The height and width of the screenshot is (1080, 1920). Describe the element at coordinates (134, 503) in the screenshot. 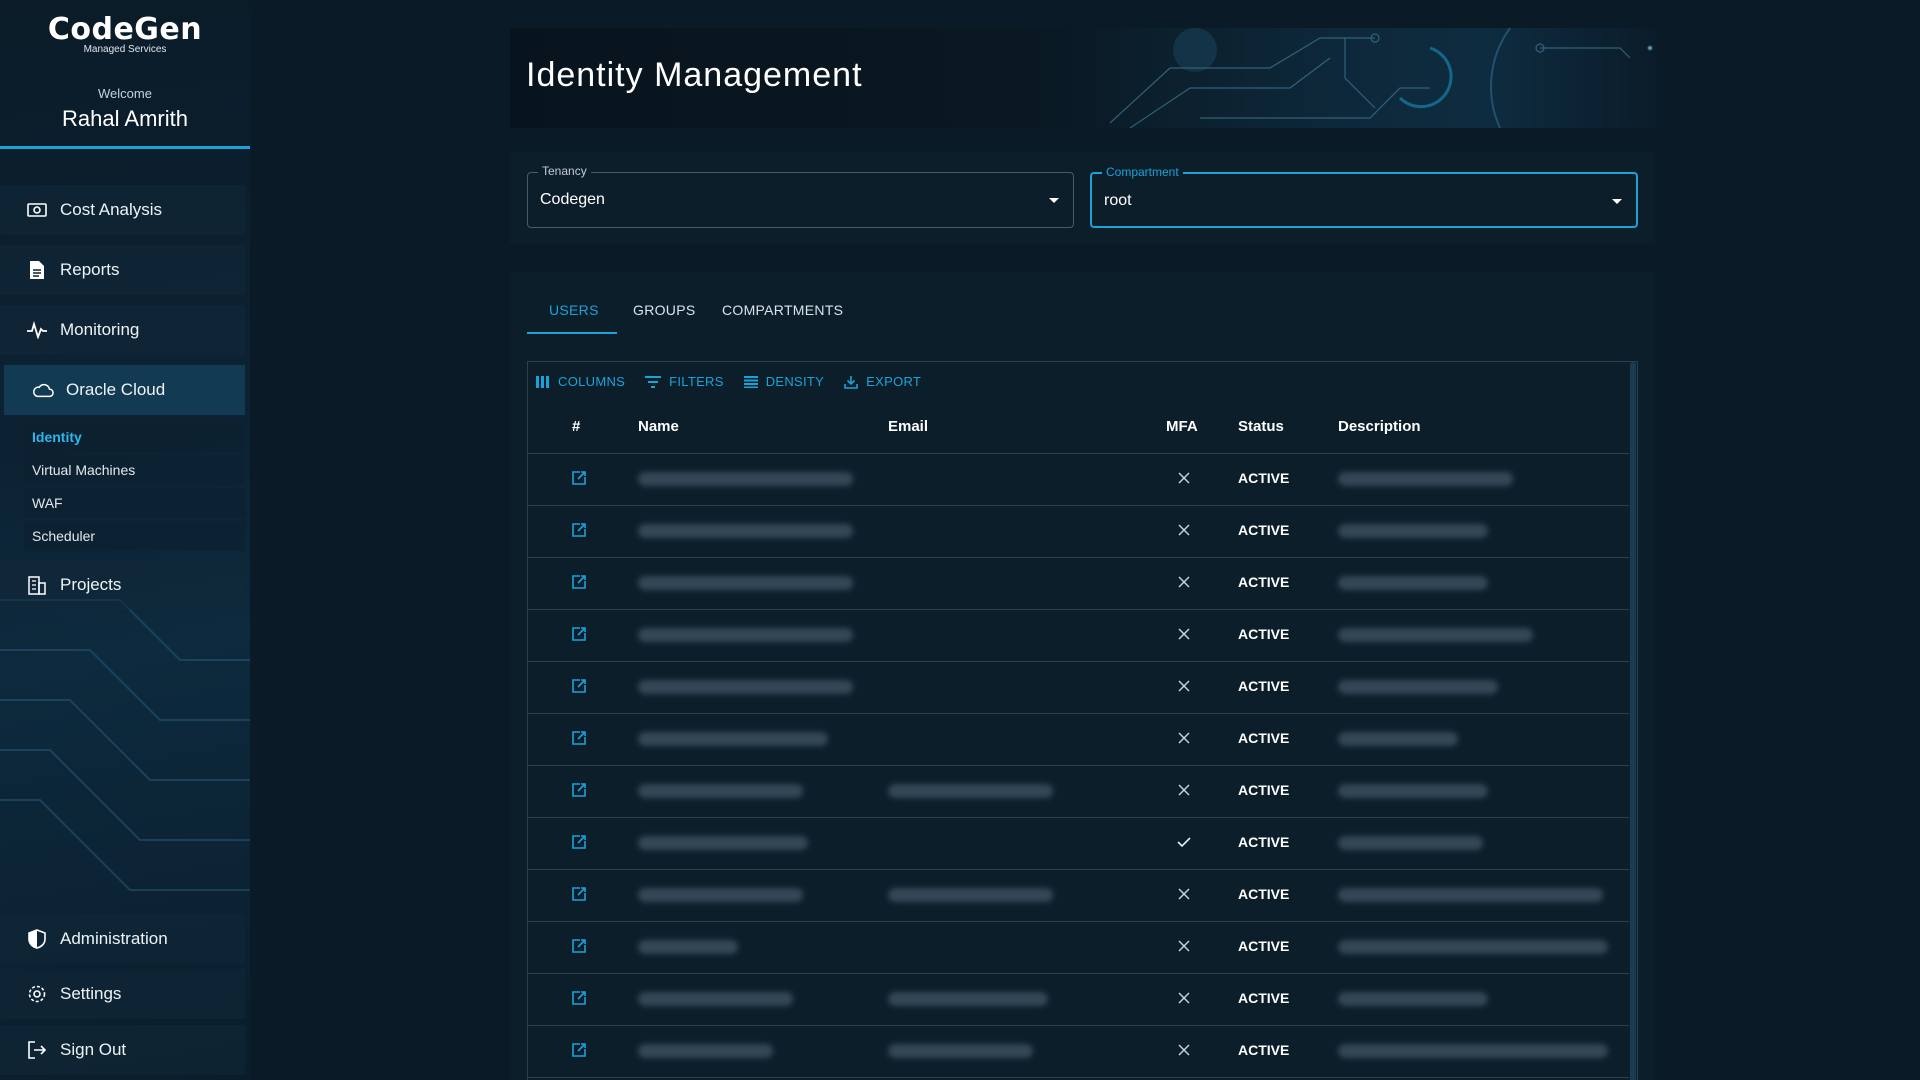

I see `sub-item-waf: WAF` at that location.